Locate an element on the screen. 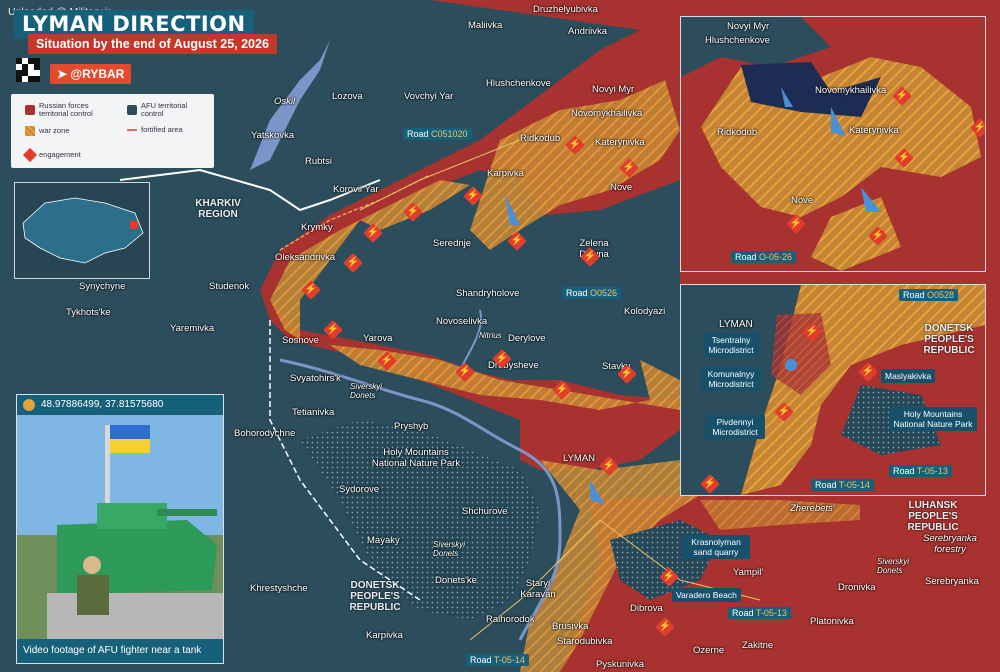 The height and width of the screenshot is (672, 1000). place-label: Oleksandrivka is located at coordinates (305, 257).